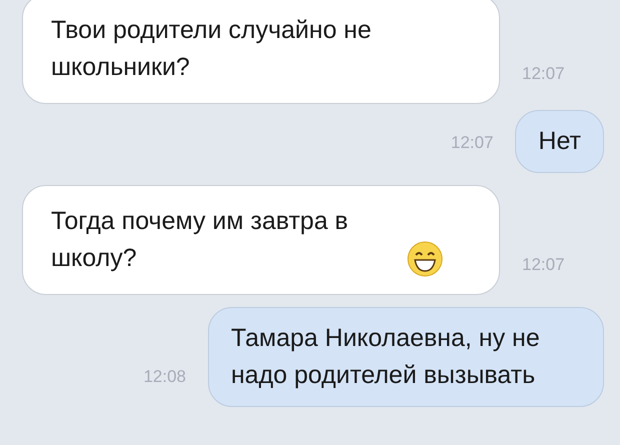 The width and height of the screenshot is (620, 445). I want to click on message-text: Твои родители случайно не школьники?, so click(211, 49).